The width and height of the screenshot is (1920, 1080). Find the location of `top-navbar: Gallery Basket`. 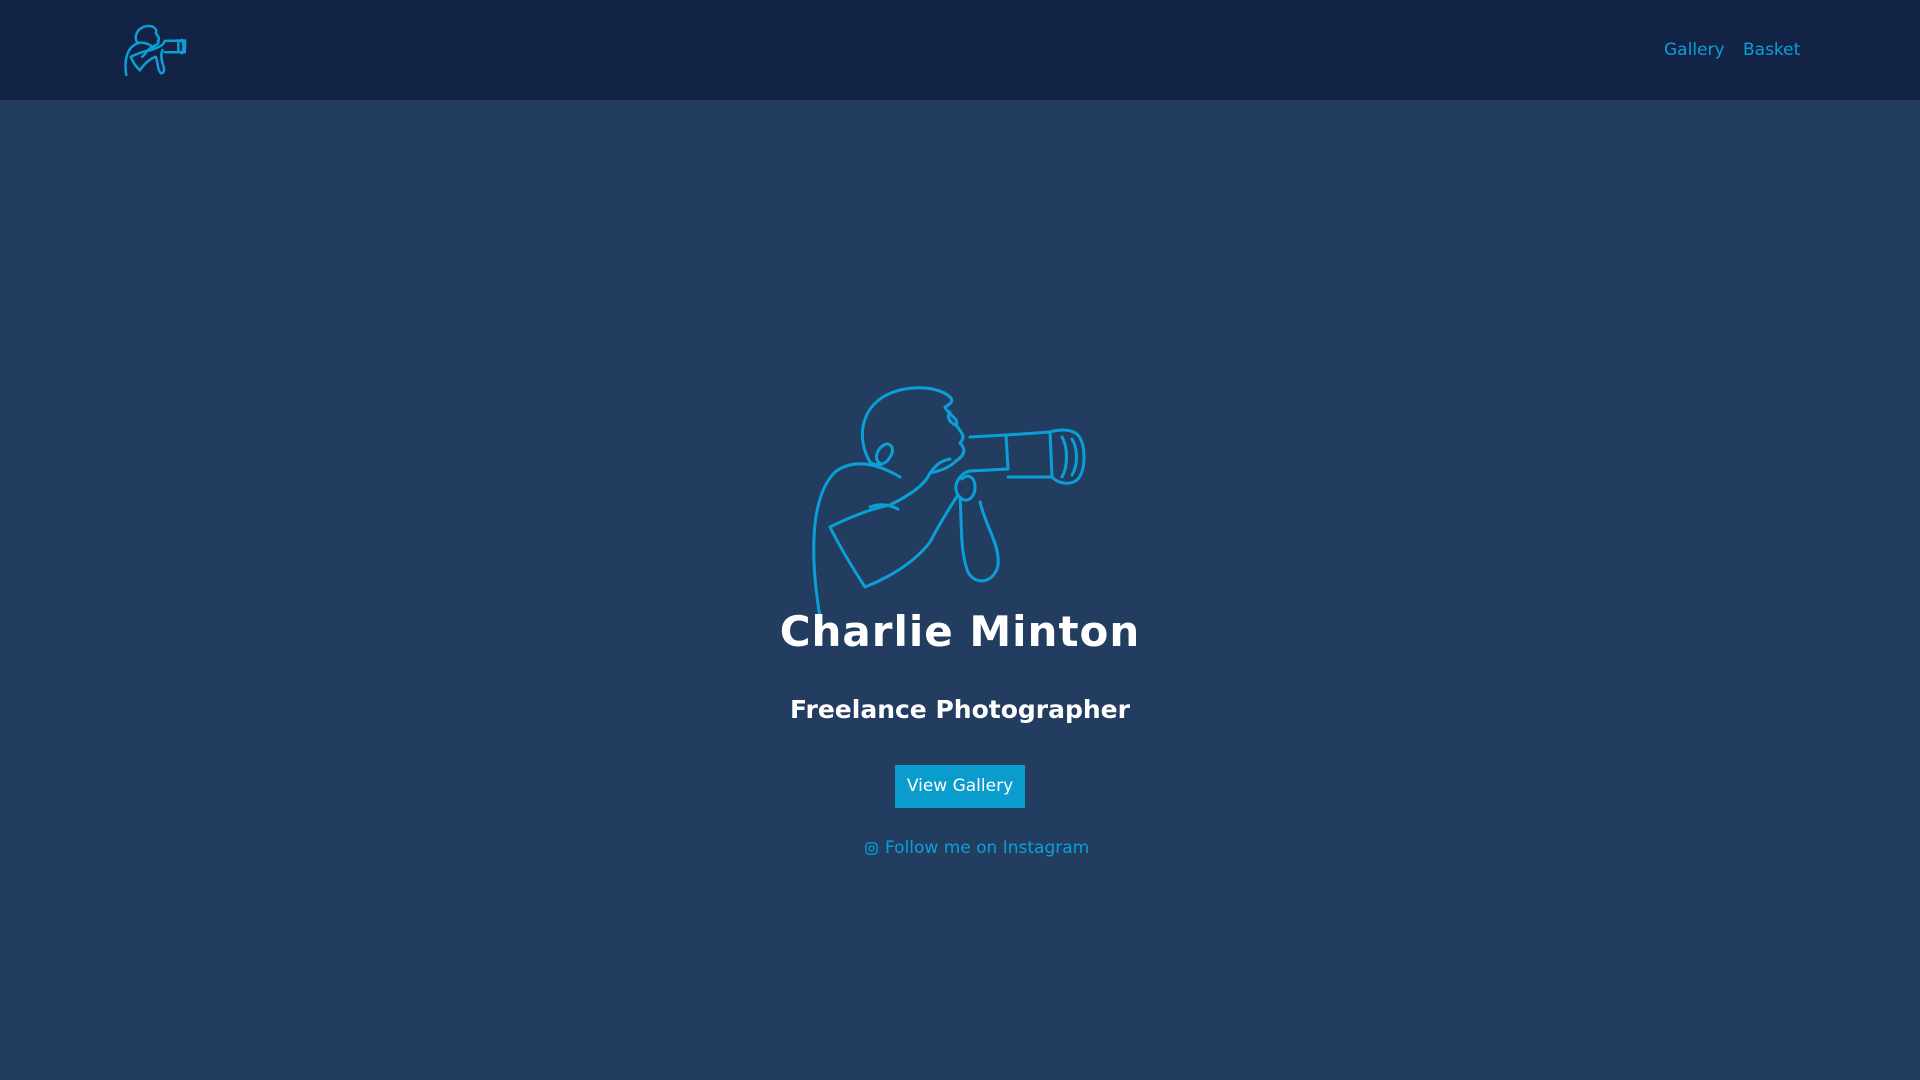

top-navbar: Gallery Basket is located at coordinates (960, 50).